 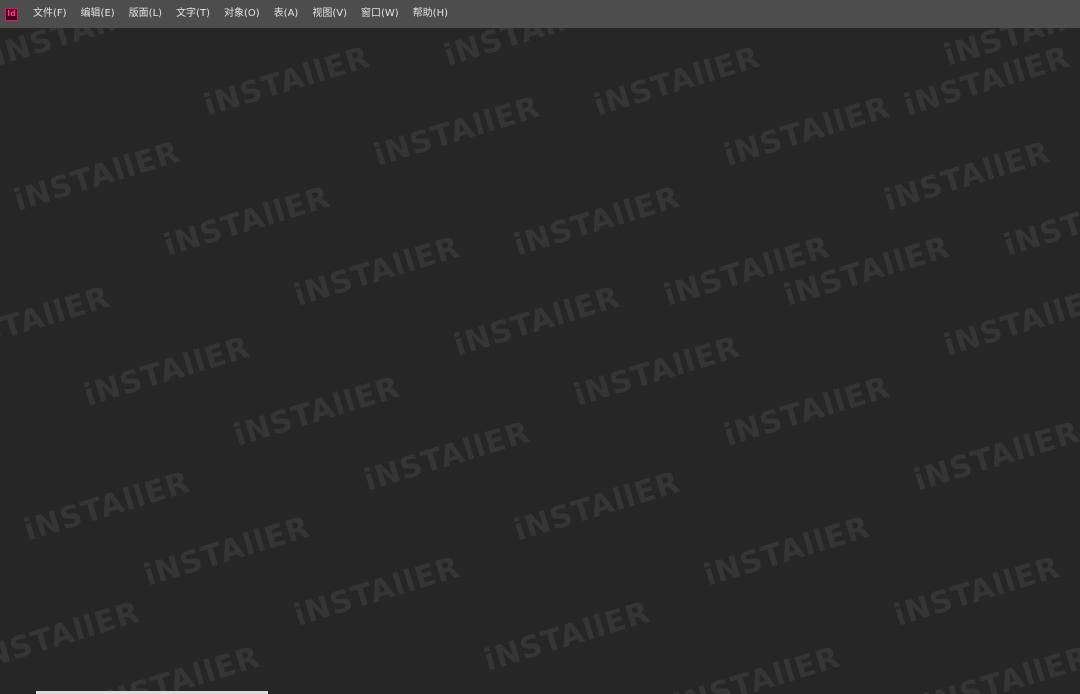 What do you see at coordinates (193, 14) in the screenshot?
I see `menu-type: 文字(T)` at bounding box center [193, 14].